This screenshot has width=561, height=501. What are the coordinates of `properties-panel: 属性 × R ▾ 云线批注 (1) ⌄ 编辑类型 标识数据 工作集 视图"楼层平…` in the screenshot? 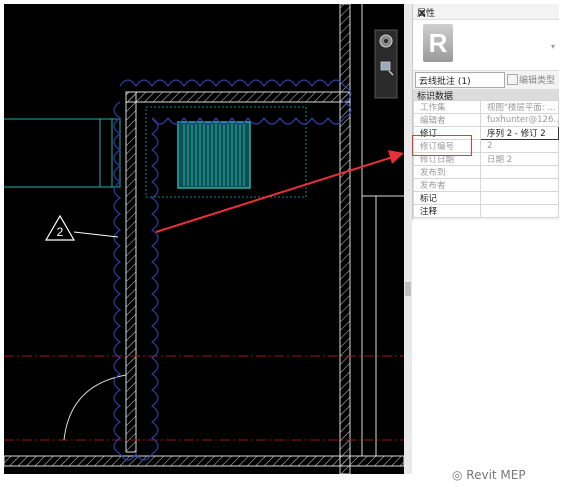 It's located at (485, 112).